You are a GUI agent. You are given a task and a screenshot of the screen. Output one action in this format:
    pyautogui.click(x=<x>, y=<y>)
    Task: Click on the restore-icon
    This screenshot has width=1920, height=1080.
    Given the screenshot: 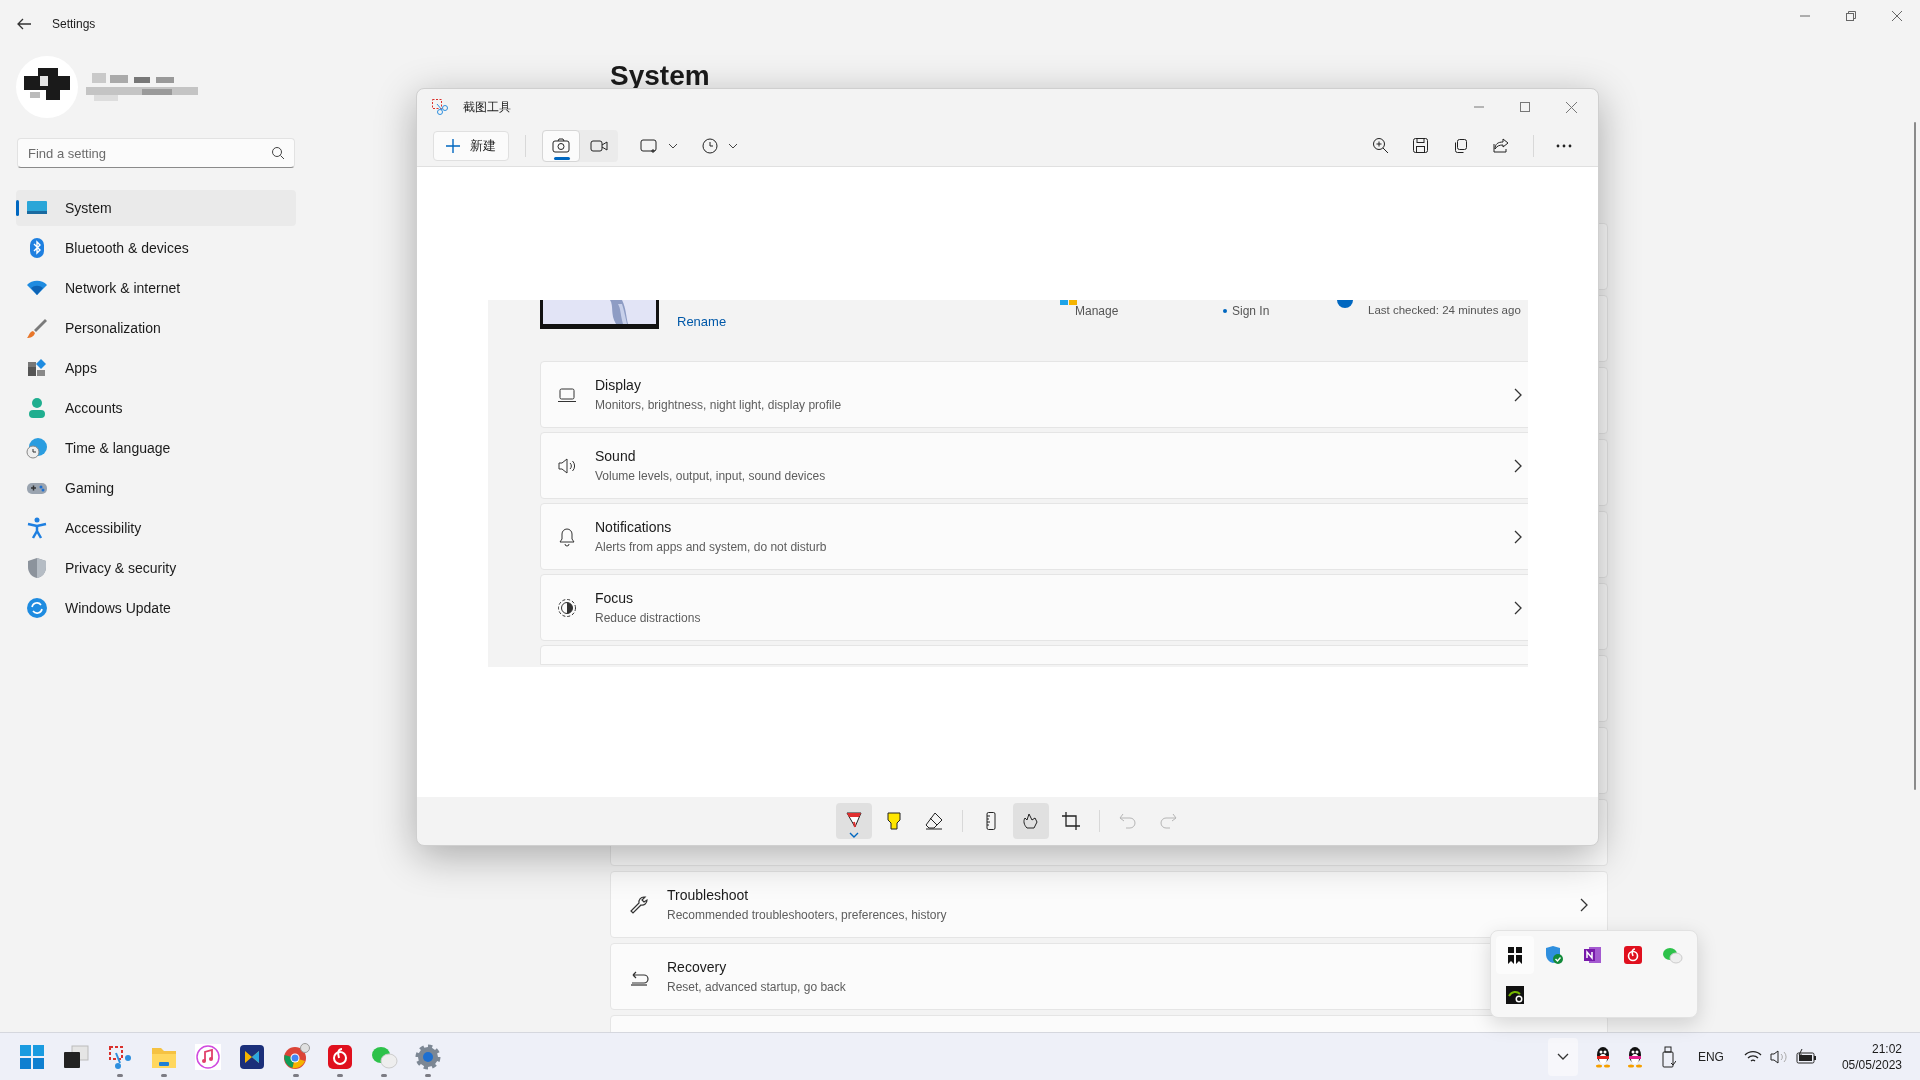 What is the action you would take?
    pyautogui.click(x=1851, y=16)
    